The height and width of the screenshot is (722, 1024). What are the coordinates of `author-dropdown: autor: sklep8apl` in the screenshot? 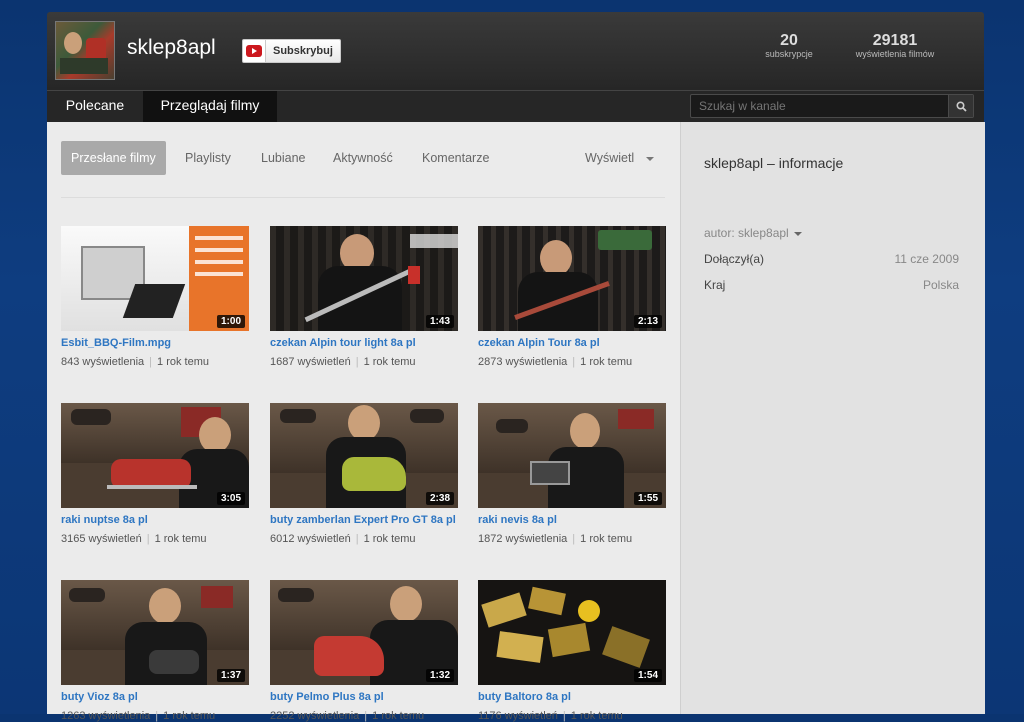 It's located at (753, 233).